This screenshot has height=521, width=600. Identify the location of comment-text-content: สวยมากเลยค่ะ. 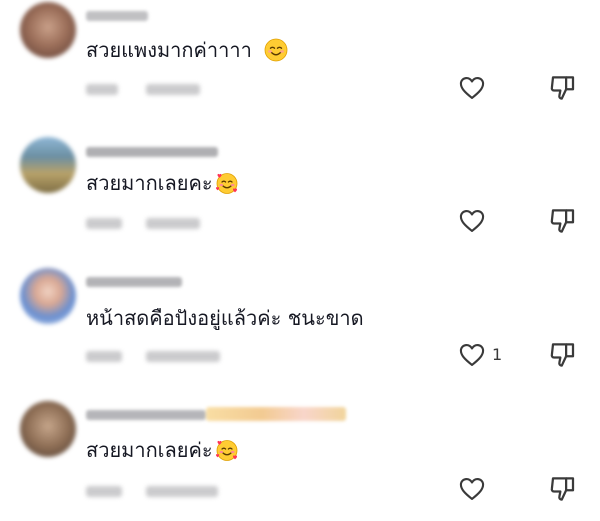
(149, 450).